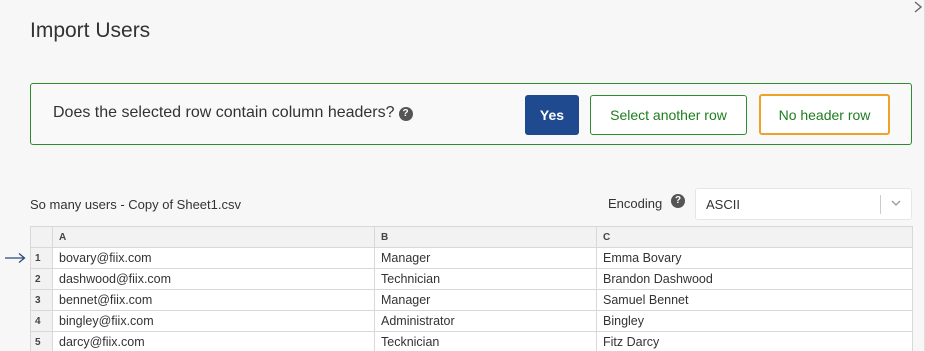 This screenshot has width=925, height=351. What do you see at coordinates (213, 321) in the screenshot?
I see `cell: bingley@fiix.com` at bounding box center [213, 321].